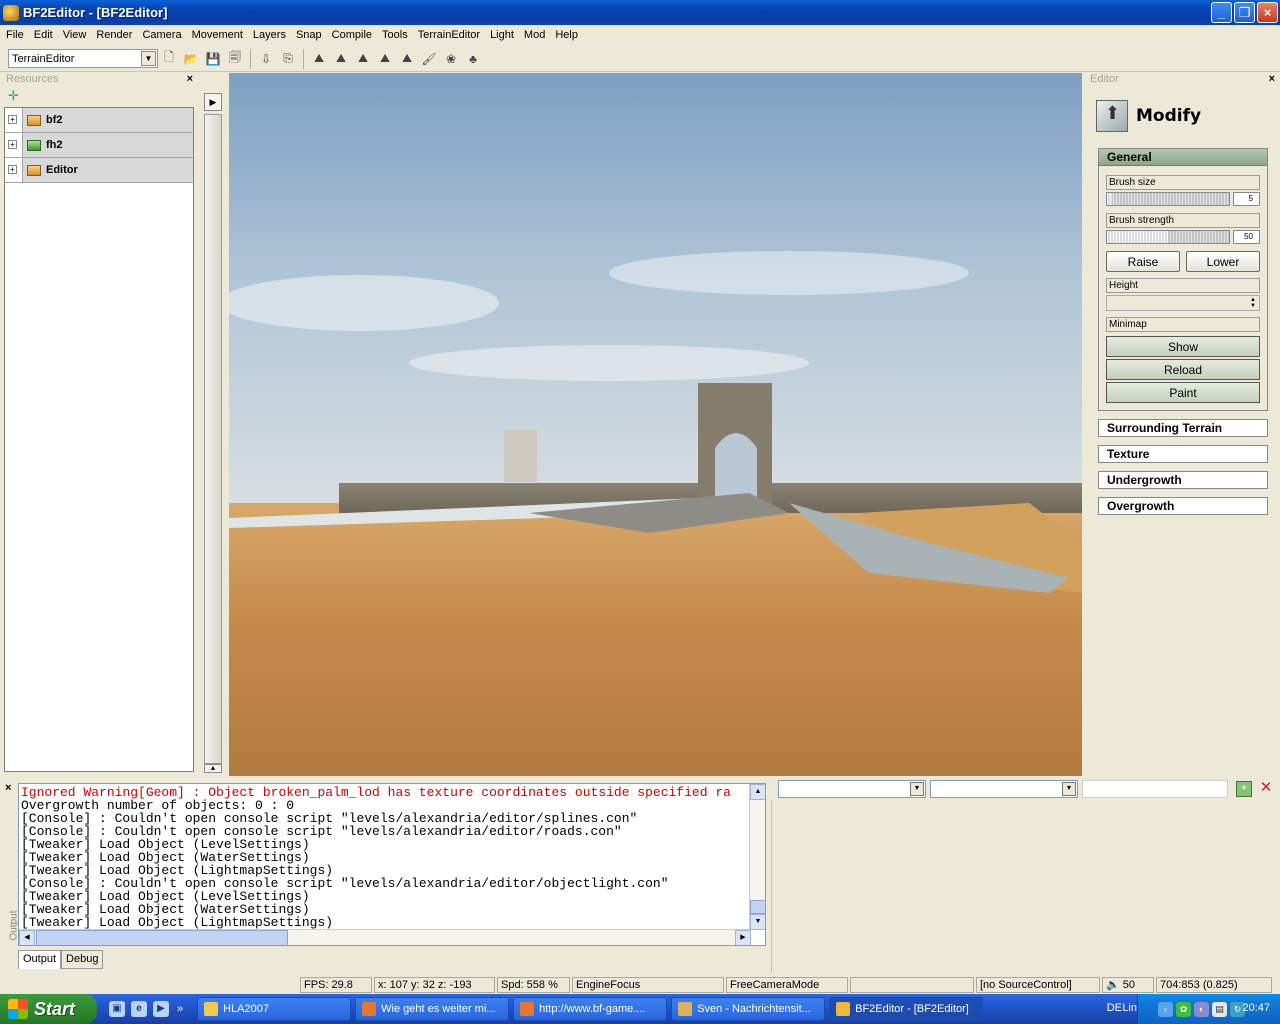 This screenshot has width=1280, height=1024. Describe the element at coordinates (213, 768) in the screenshot. I see `scroll-down-icon: ▲` at that location.